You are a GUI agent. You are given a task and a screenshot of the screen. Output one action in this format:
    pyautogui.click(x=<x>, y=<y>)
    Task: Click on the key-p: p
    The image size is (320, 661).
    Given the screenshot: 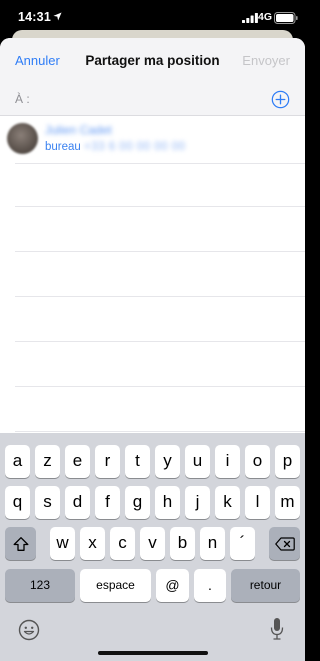 What is the action you would take?
    pyautogui.click(x=287, y=461)
    